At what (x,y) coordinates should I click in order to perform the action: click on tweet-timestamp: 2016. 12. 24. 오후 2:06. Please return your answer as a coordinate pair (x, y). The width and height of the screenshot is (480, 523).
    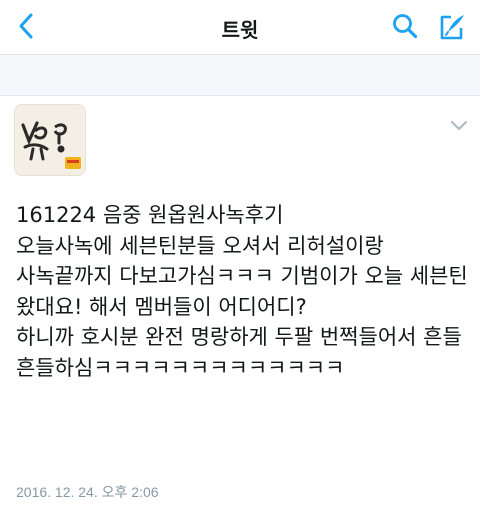
    Looking at the image, I should click on (87, 492).